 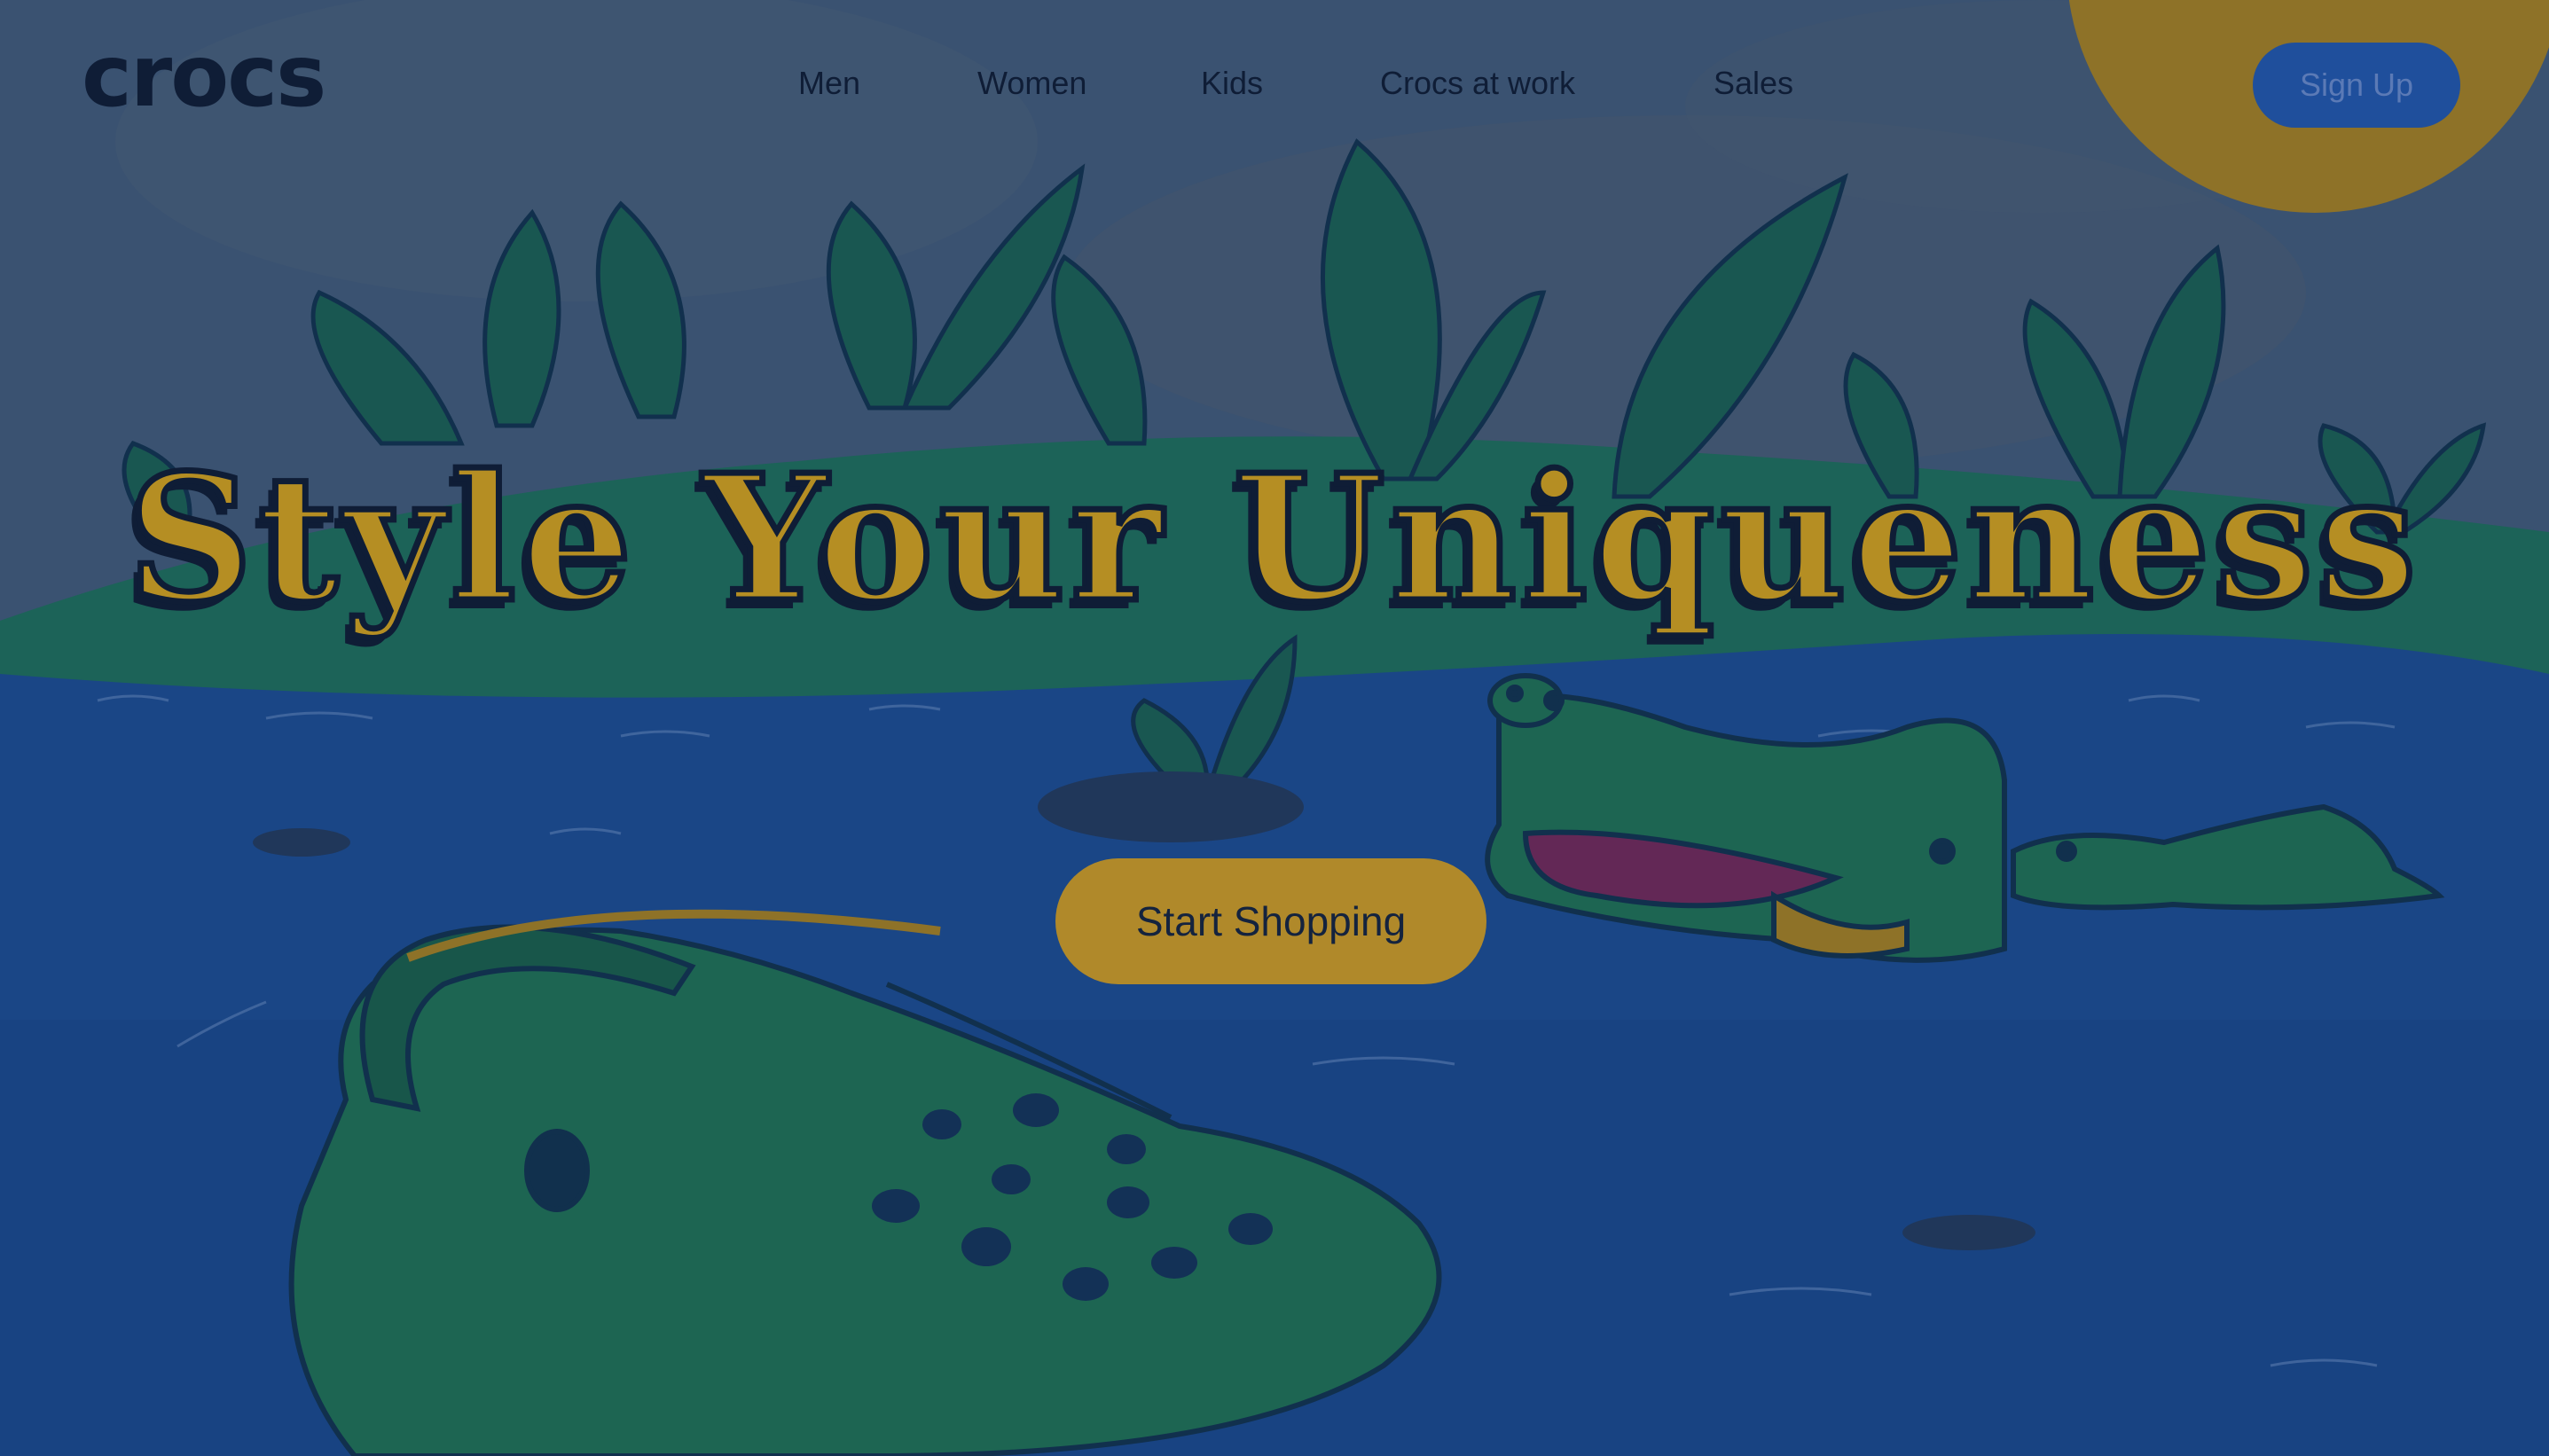 What do you see at coordinates (204, 76) in the screenshot?
I see `crocs-logo: crocs` at bounding box center [204, 76].